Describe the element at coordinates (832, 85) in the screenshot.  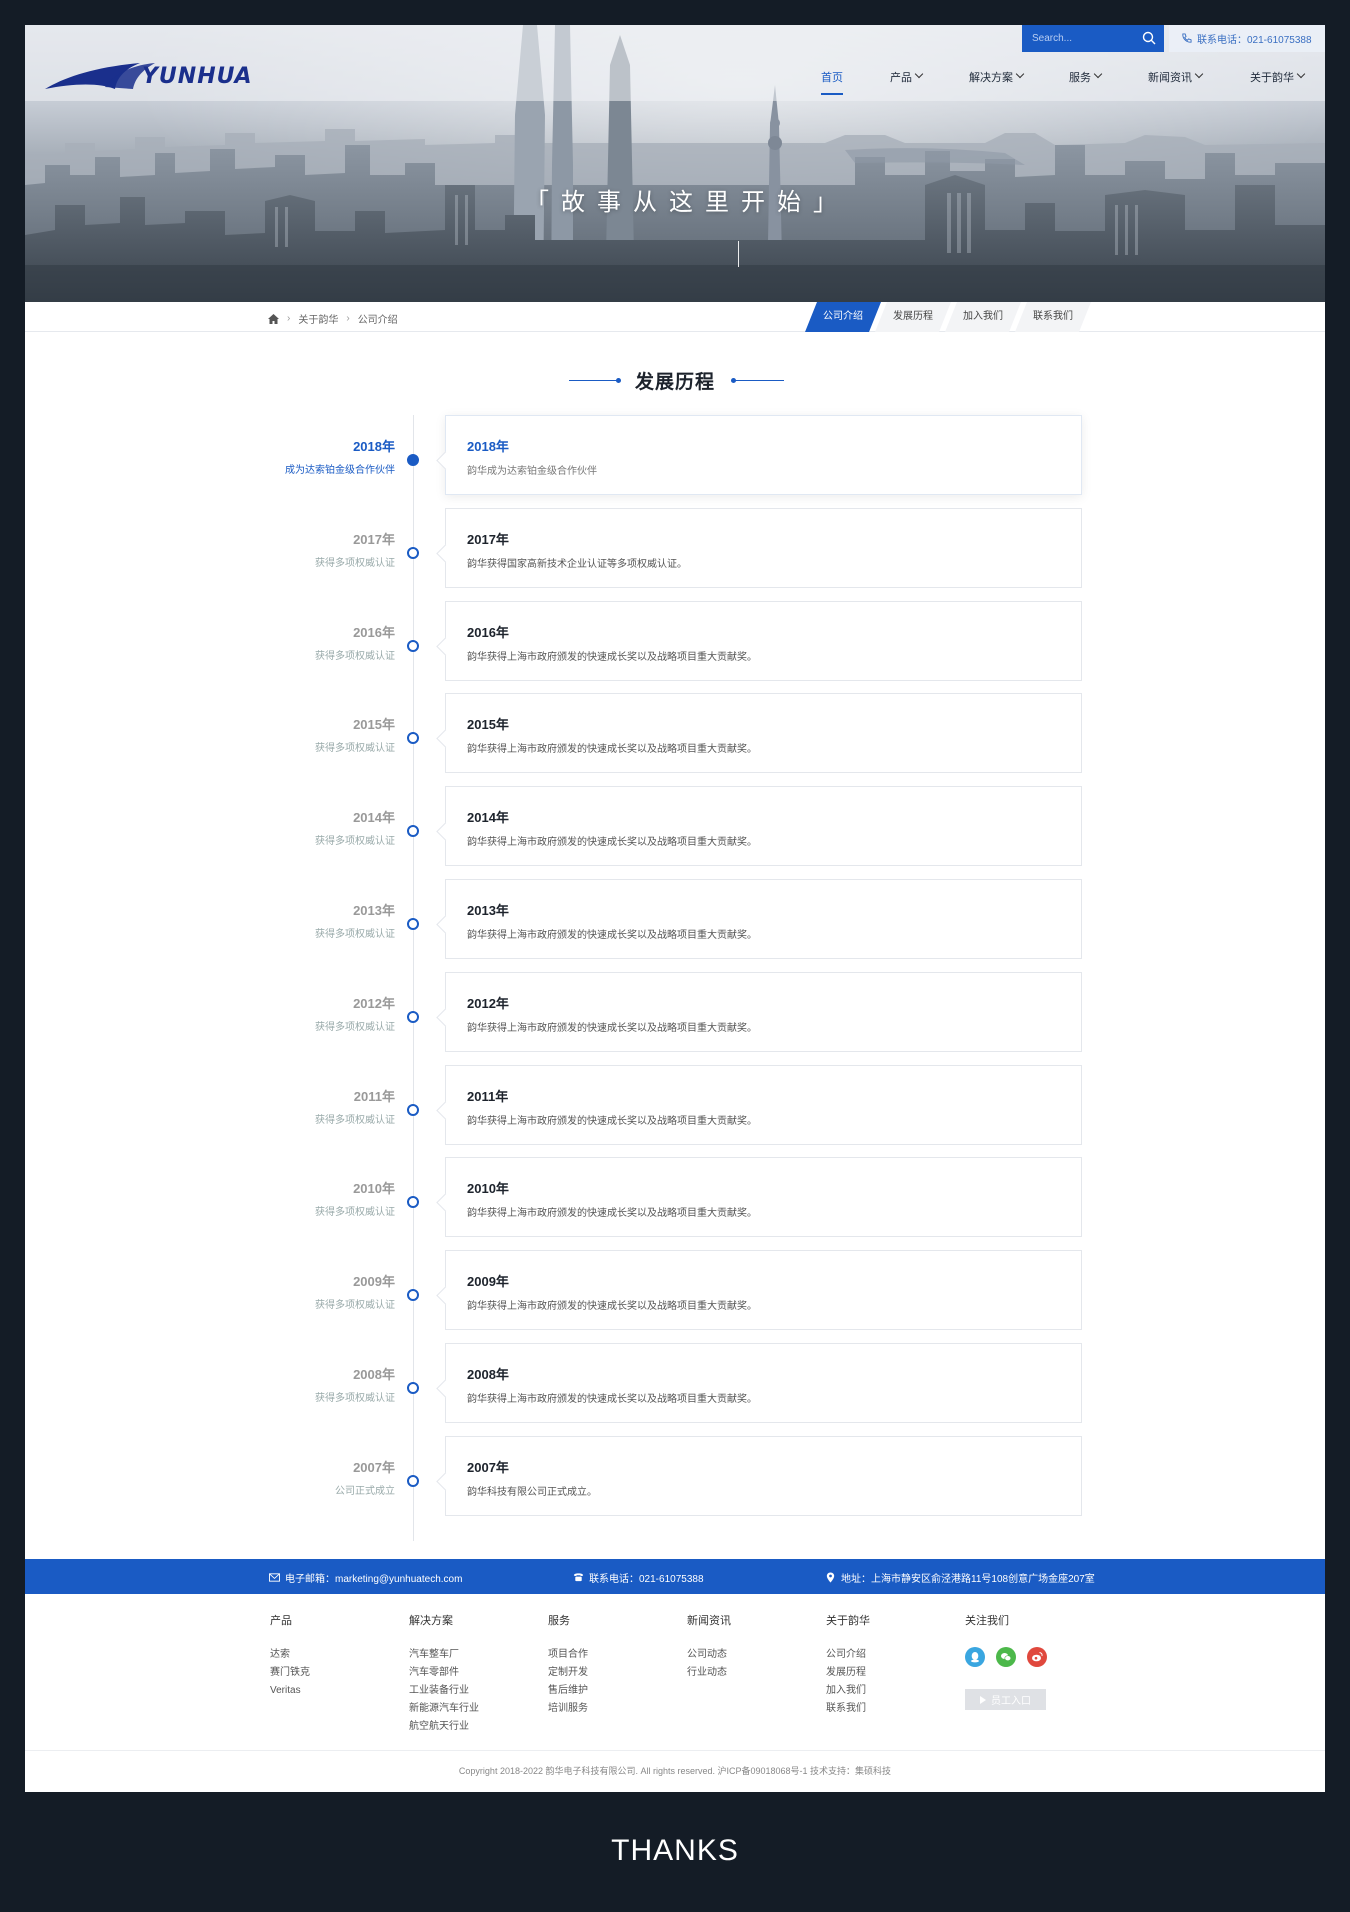
I see `nav-item-home: 首页` at that location.